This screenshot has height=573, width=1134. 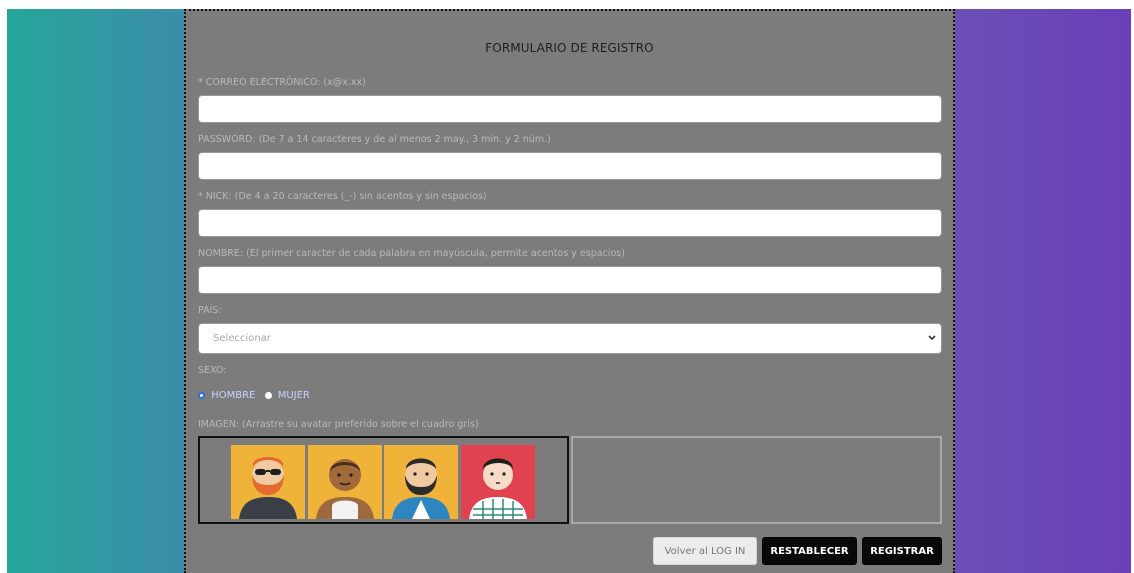 I want to click on registrar-button: REGISTRAR, so click(x=902, y=551).